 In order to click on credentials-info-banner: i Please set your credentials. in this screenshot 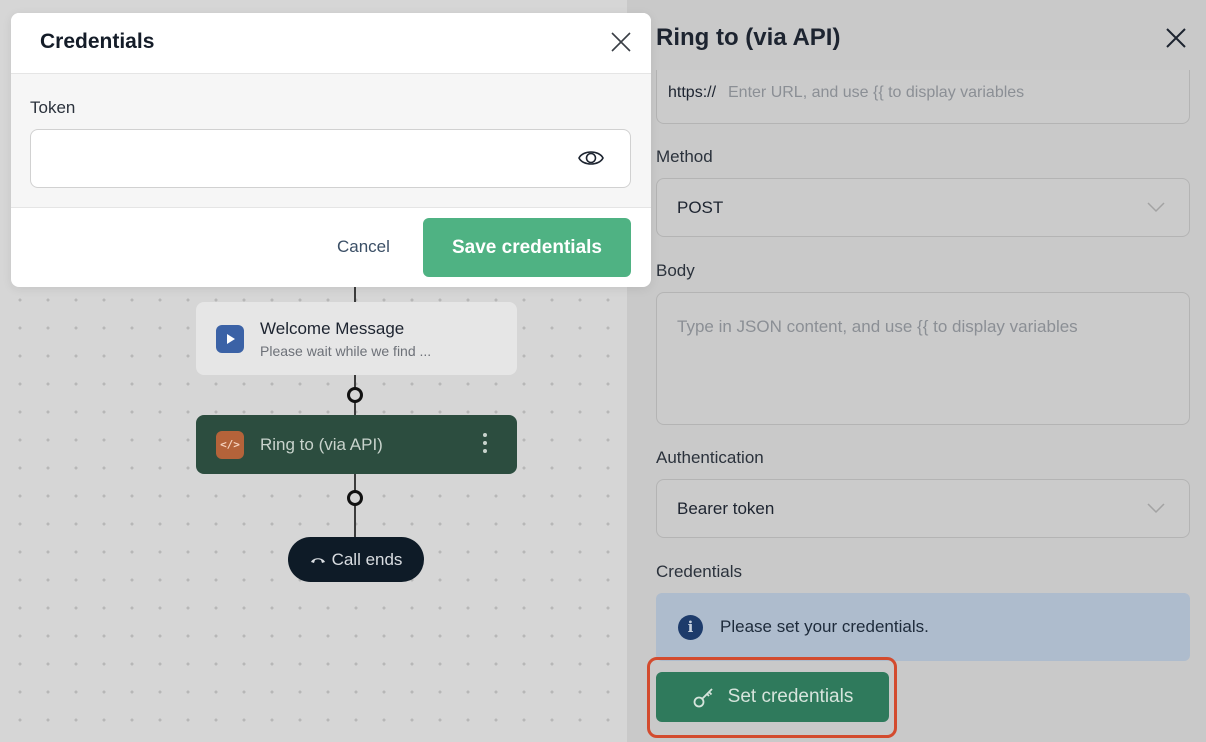, I will do `click(923, 627)`.